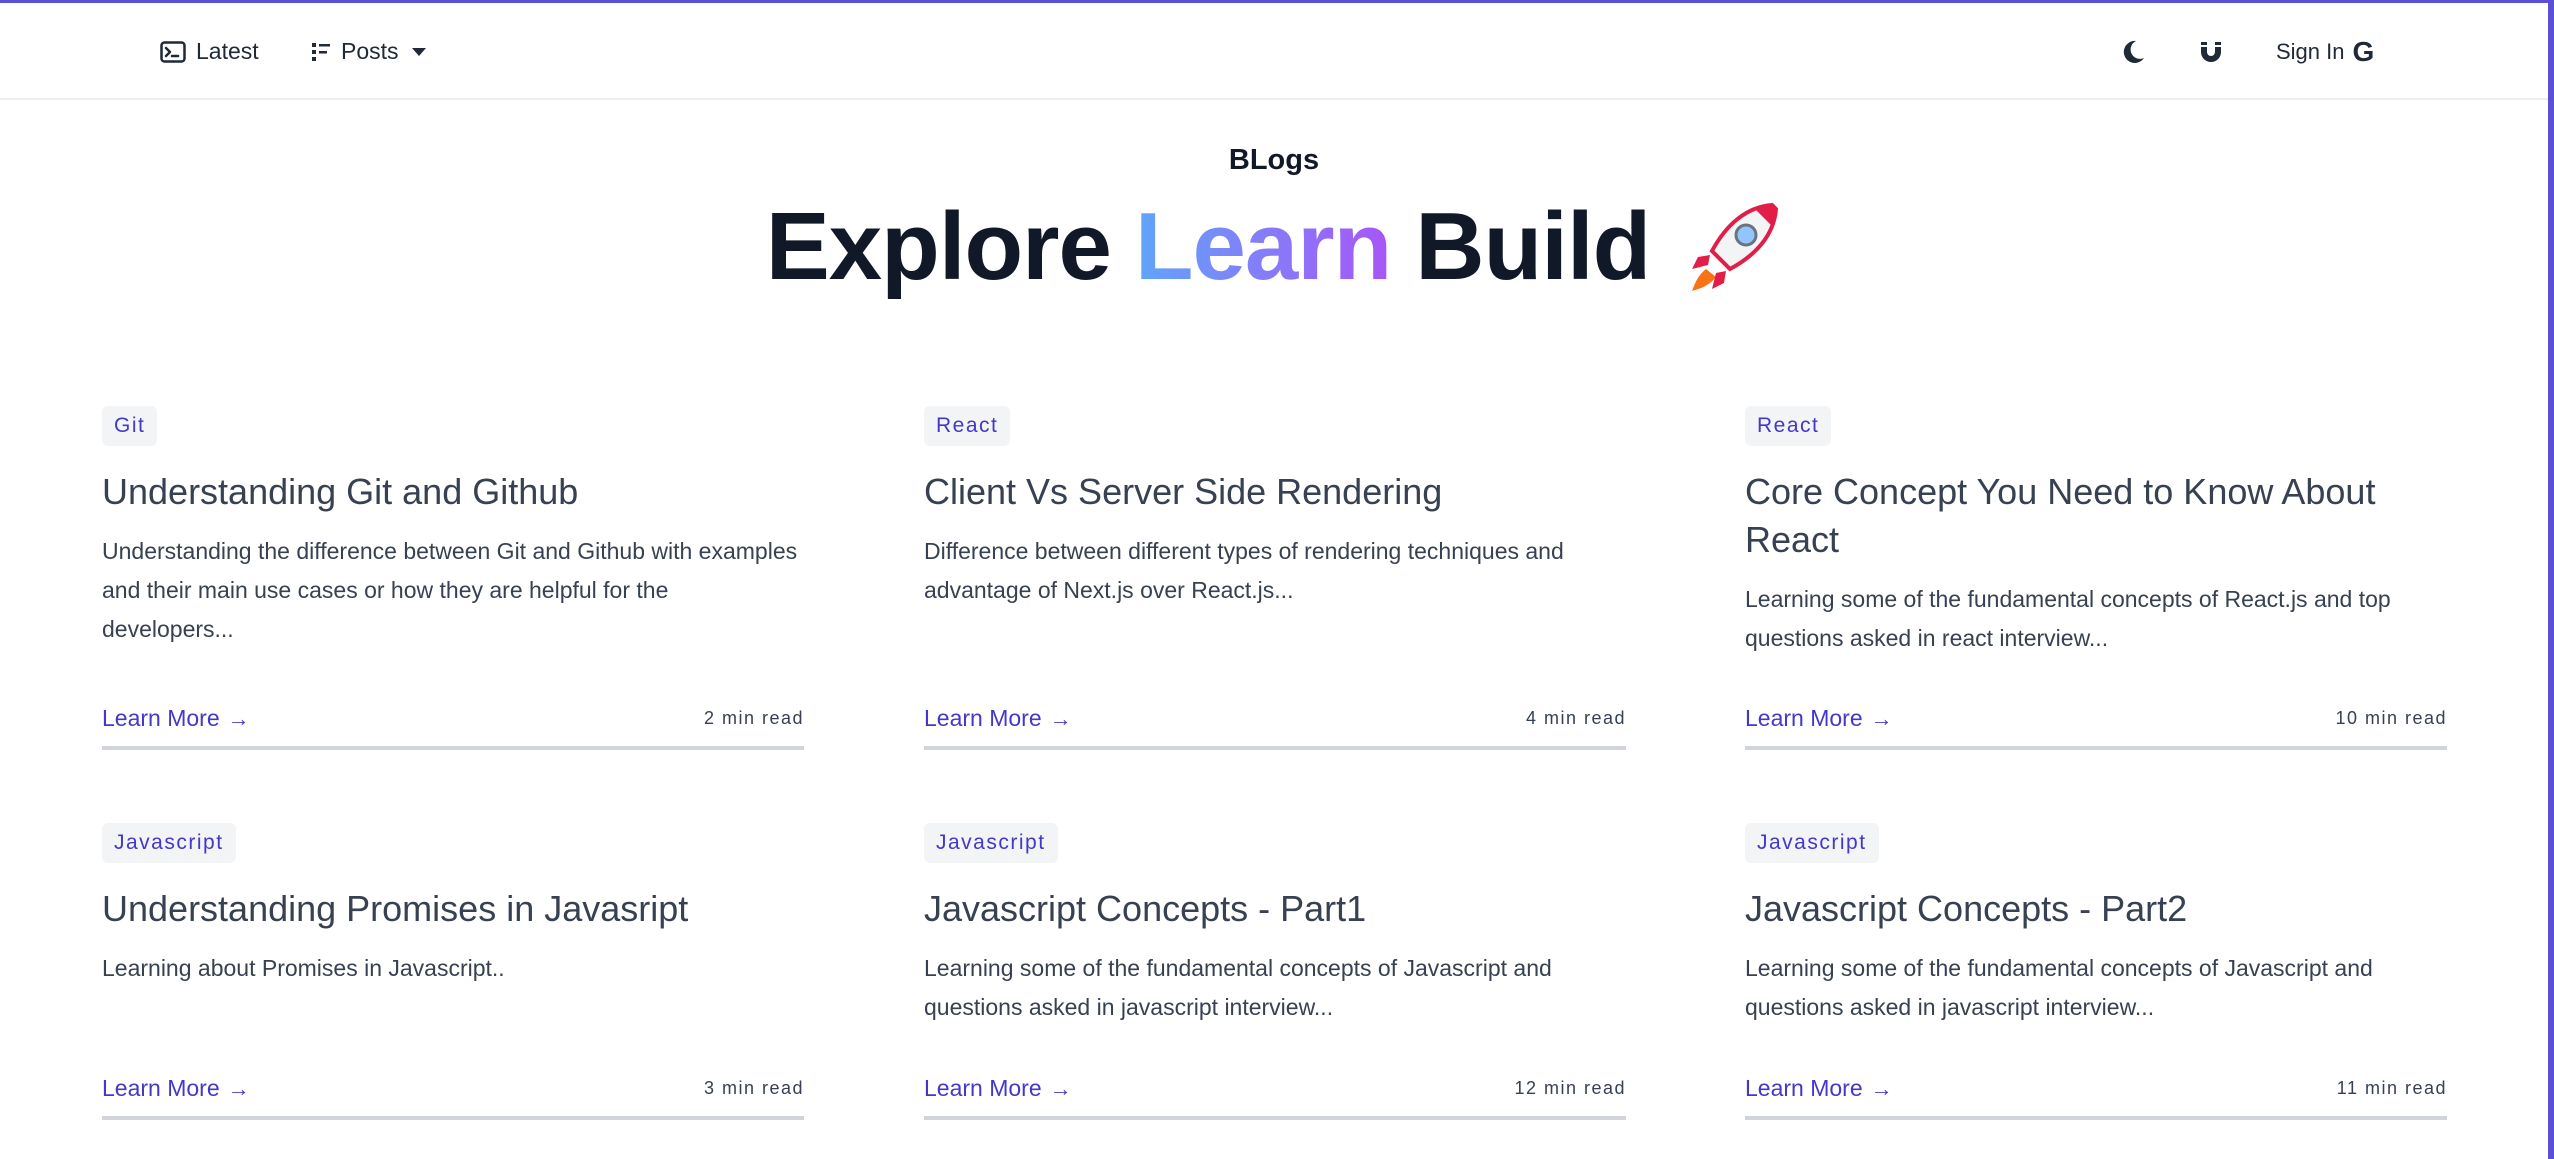  I want to click on nav-latest-label: Latest, so click(227, 51).